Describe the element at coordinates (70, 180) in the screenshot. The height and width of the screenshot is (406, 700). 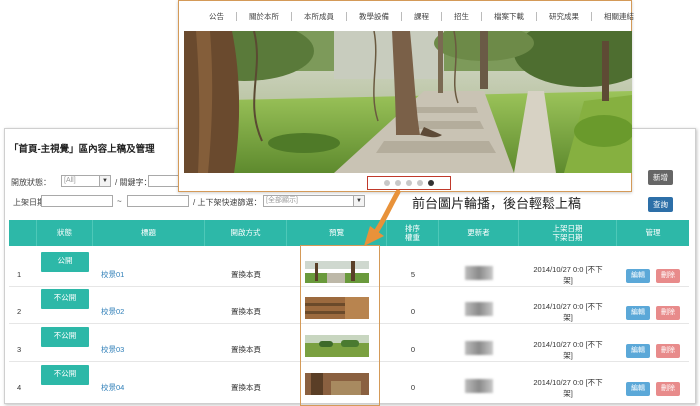
I see `status-filter-value: [All]` at that location.